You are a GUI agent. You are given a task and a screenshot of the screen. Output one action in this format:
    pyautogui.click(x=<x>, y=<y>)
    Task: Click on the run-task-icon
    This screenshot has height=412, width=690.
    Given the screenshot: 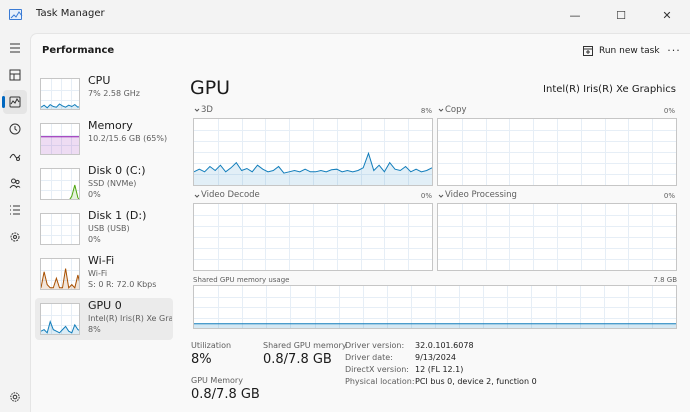 What is the action you would take?
    pyautogui.click(x=588, y=51)
    